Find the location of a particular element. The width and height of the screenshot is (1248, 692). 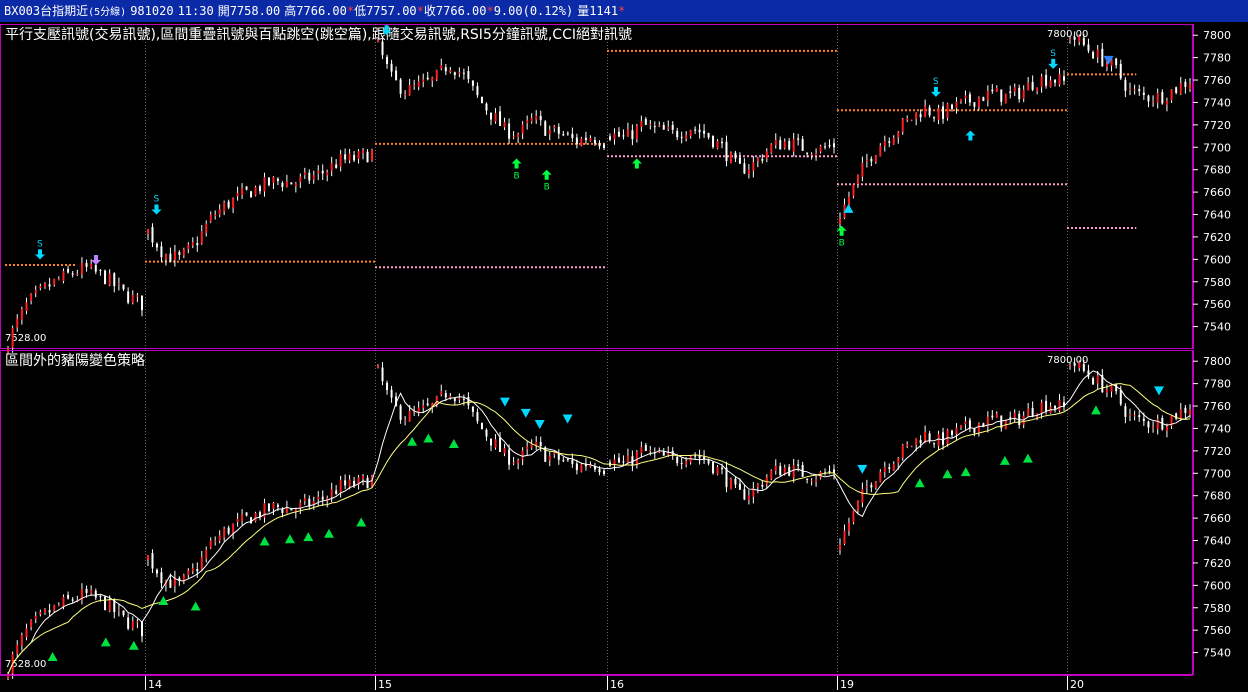

y-tick-label: 7540 is located at coordinates (1217, 653).